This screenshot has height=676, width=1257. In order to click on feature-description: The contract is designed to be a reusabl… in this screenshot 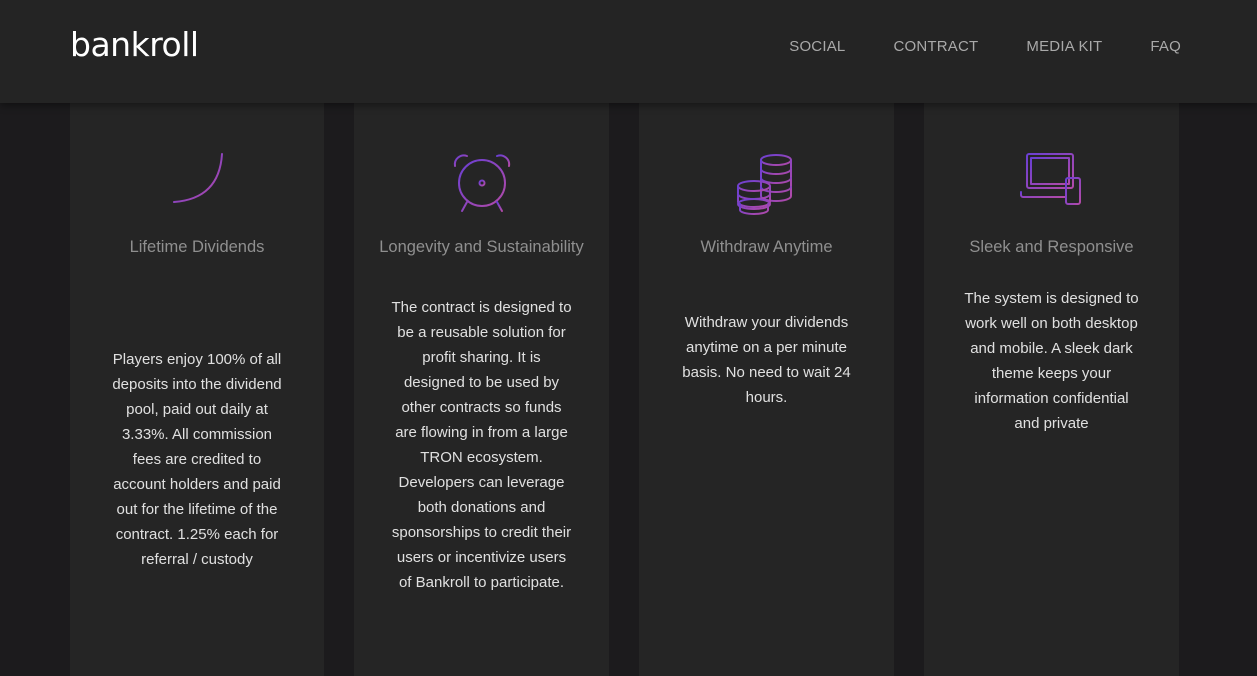, I will do `click(481, 445)`.